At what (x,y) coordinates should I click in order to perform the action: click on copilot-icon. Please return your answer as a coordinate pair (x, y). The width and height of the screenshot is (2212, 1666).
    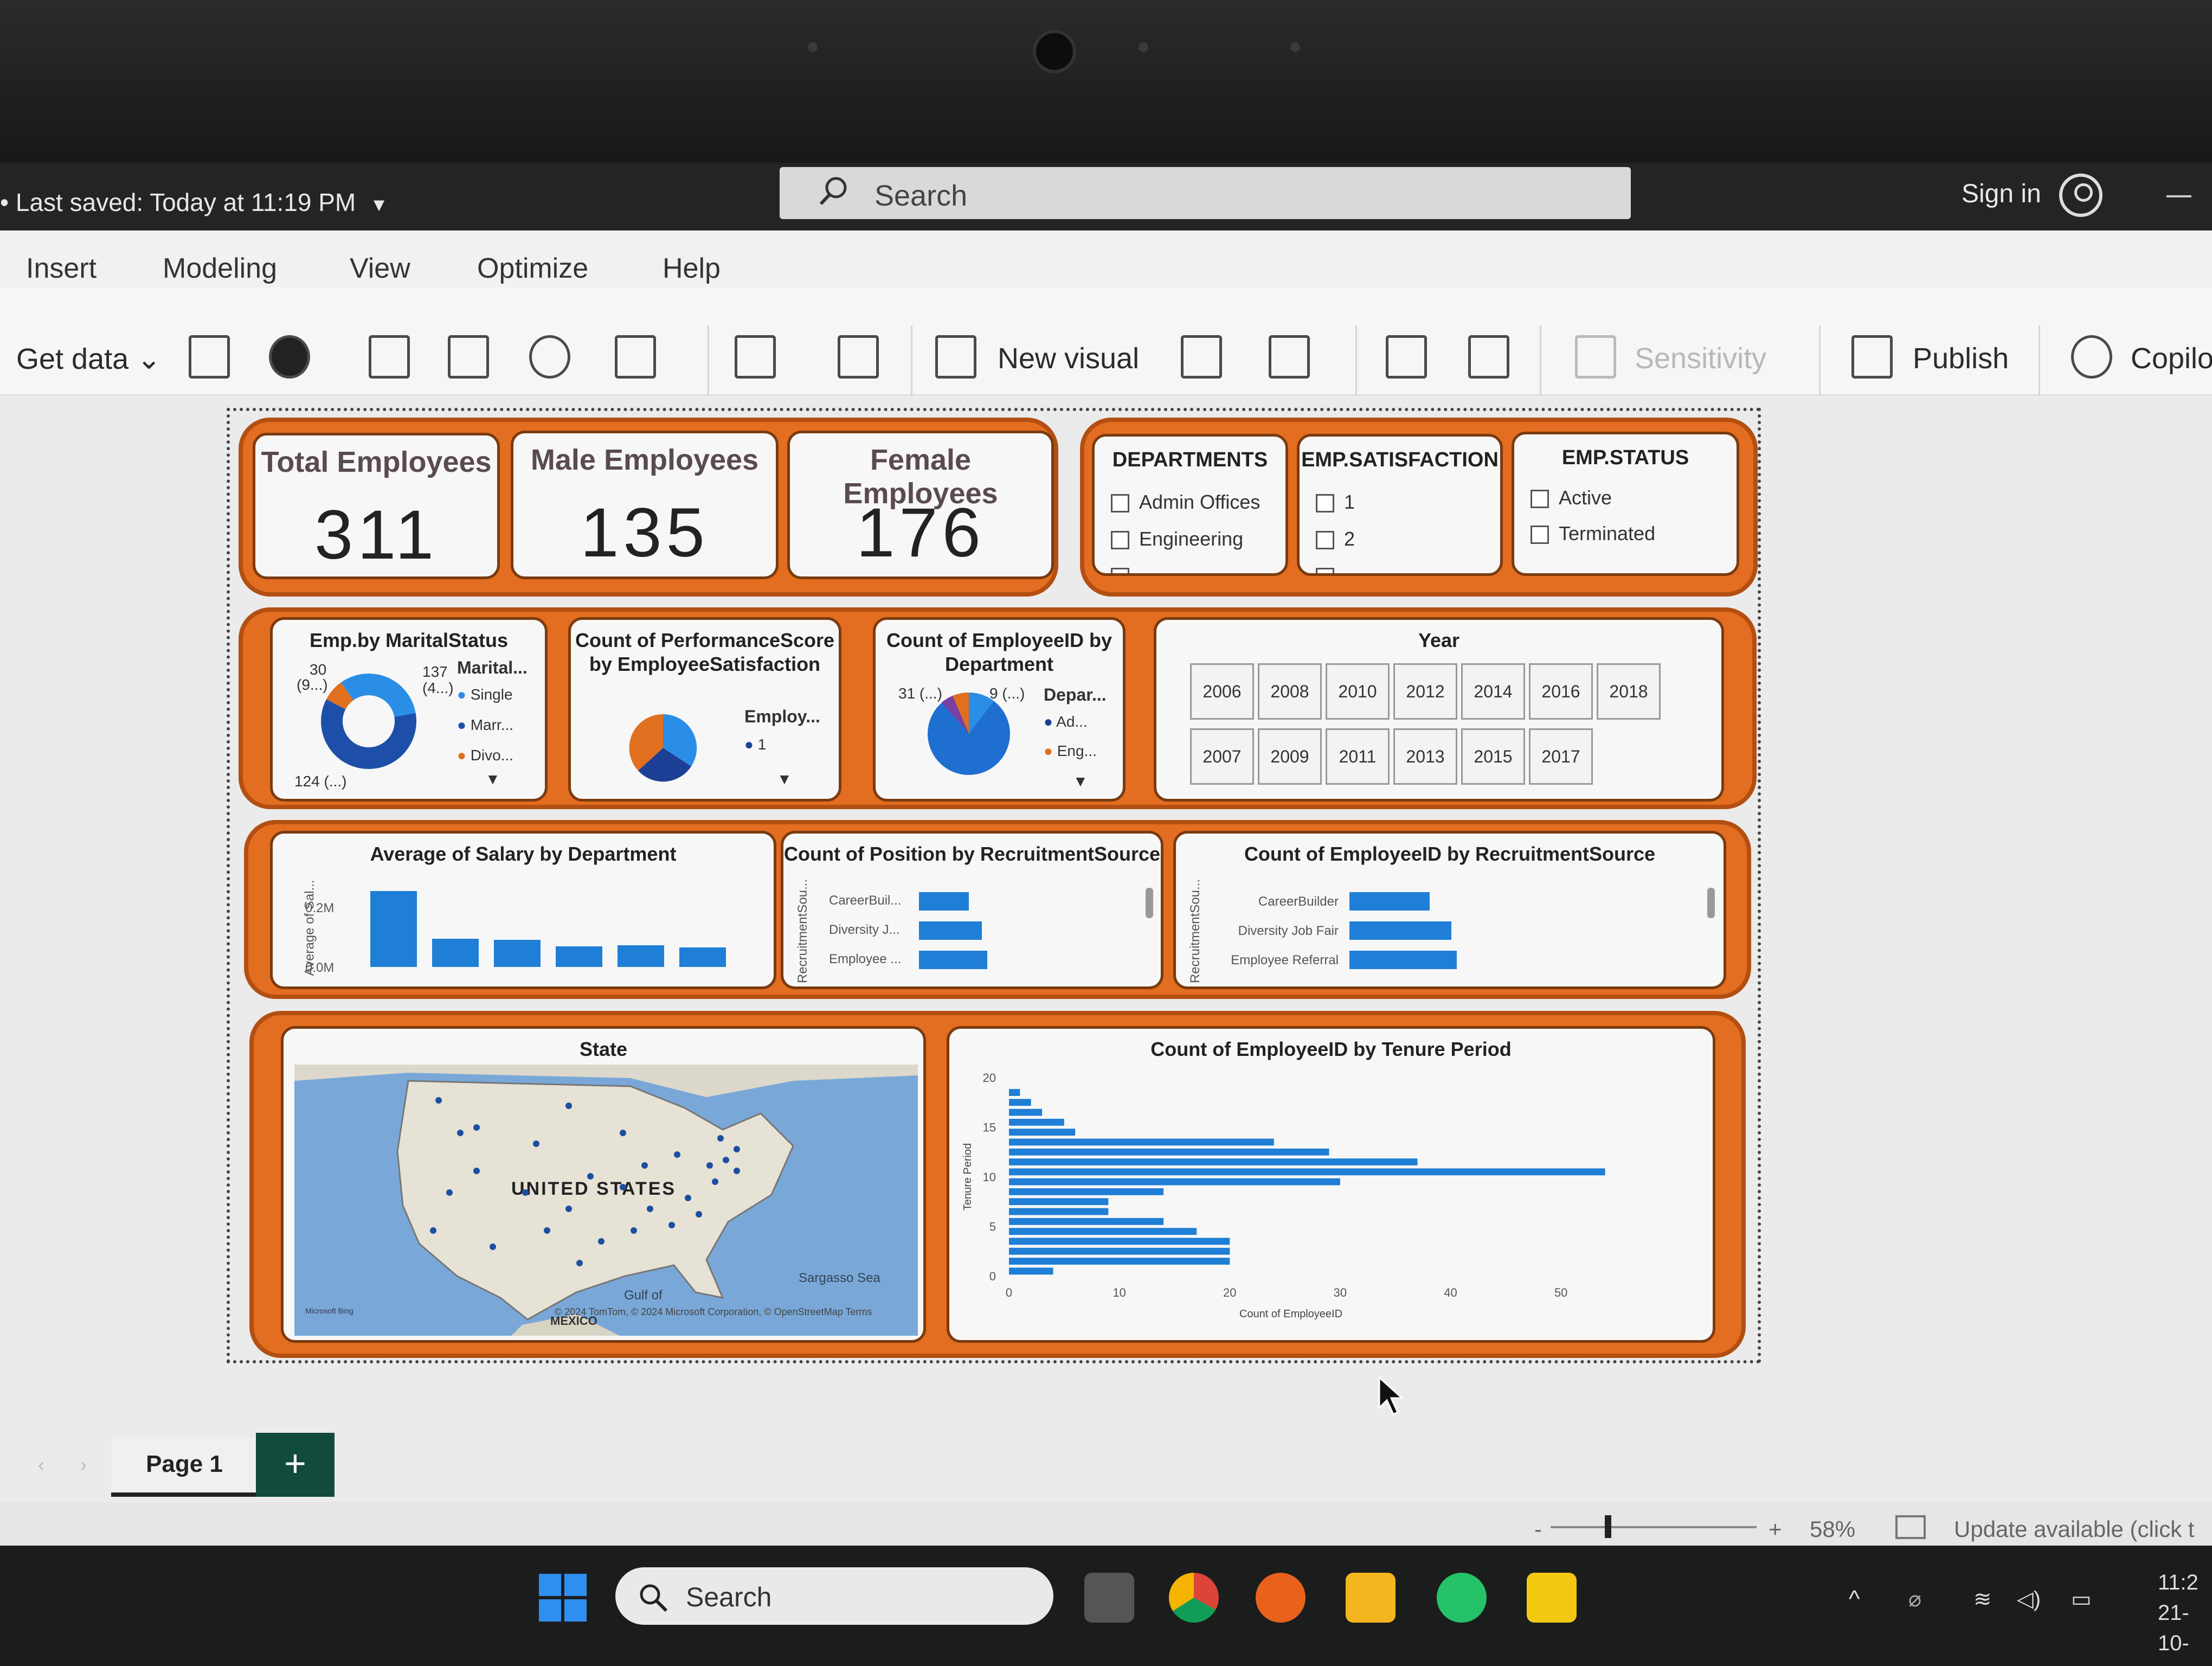
    Looking at the image, I should click on (2091, 357).